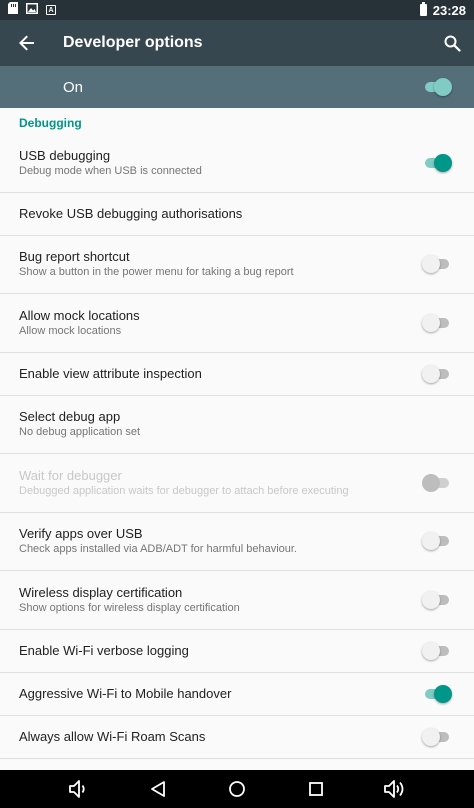 Image resolution: width=474 pixels, height=808 pixels. I want to click on volume-down-icon, so click(77, 789).